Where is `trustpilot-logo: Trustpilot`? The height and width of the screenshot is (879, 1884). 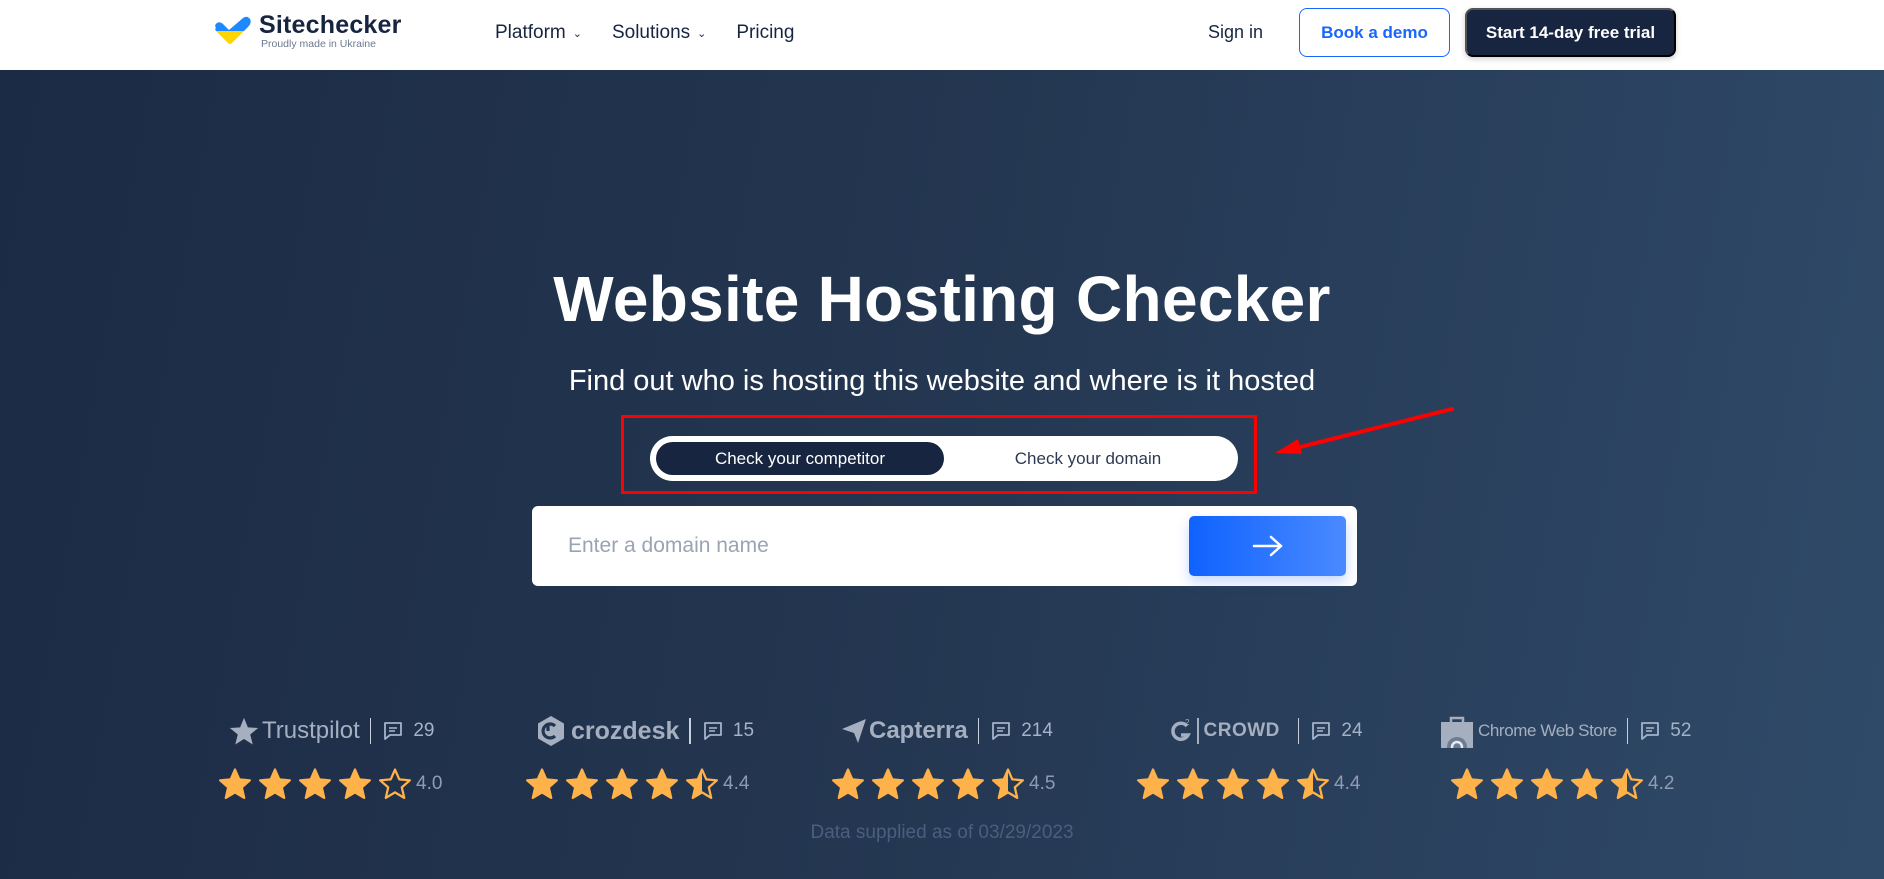
trustpilot-logo: Trustpilot is located at coordinates (294, 731).